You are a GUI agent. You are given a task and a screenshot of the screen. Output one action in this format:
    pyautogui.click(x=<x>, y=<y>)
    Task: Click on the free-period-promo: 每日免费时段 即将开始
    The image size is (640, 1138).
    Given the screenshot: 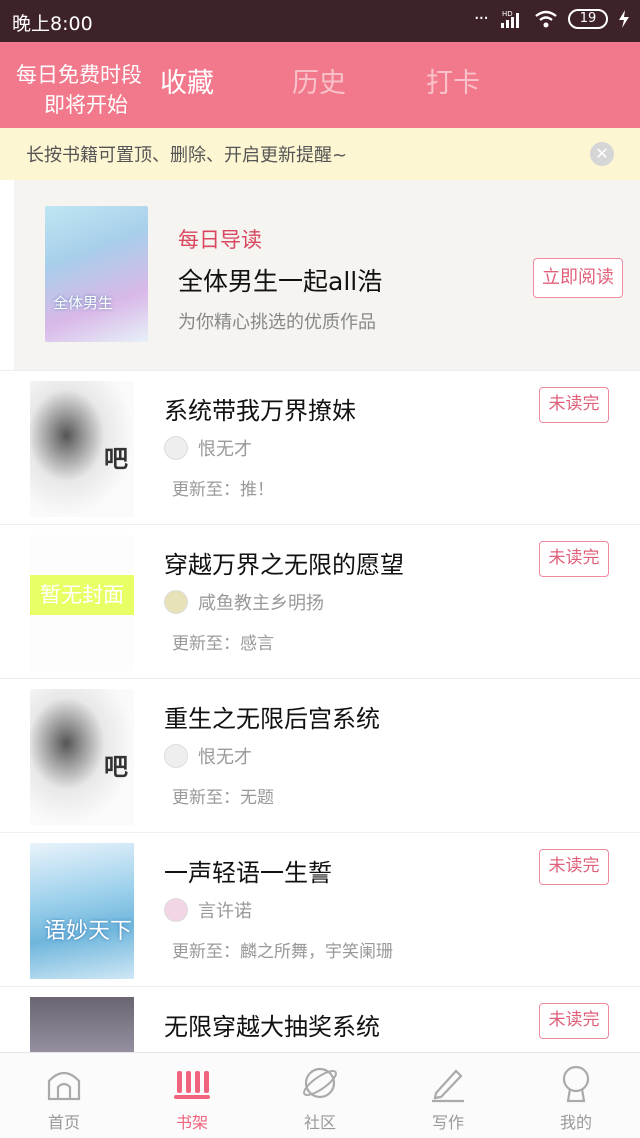 What is the action you would take?
    pyautogui.click(x=89, y=90)
    